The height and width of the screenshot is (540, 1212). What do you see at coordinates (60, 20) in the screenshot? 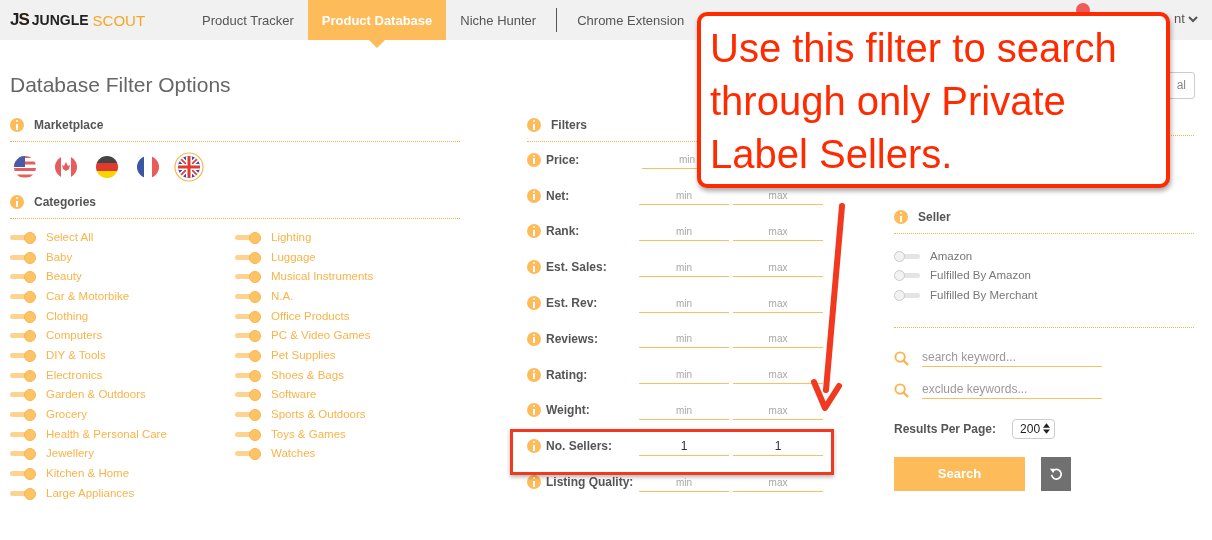
I see `logo-text: JUNGLE` at bounding box center [60, 20].